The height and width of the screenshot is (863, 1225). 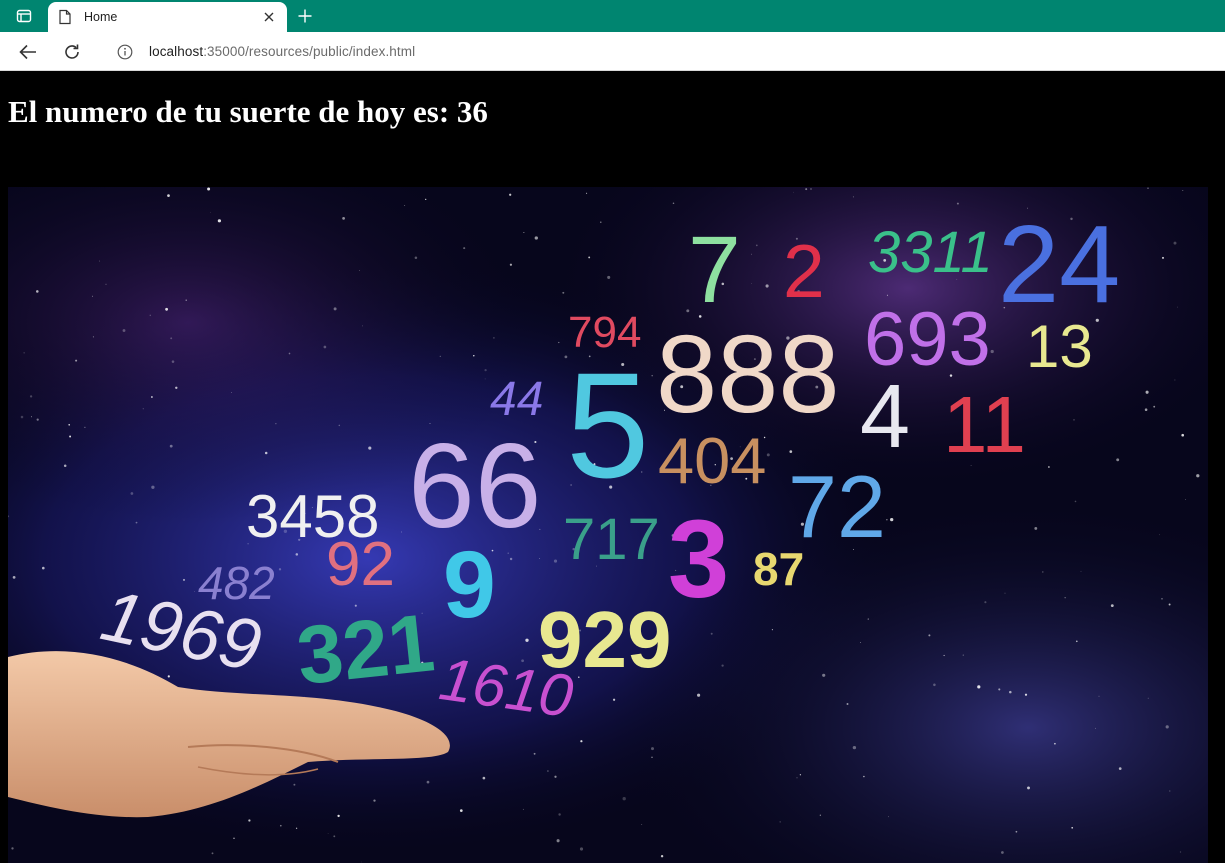 I want to click on close-icon, so click(x=269, y=17).